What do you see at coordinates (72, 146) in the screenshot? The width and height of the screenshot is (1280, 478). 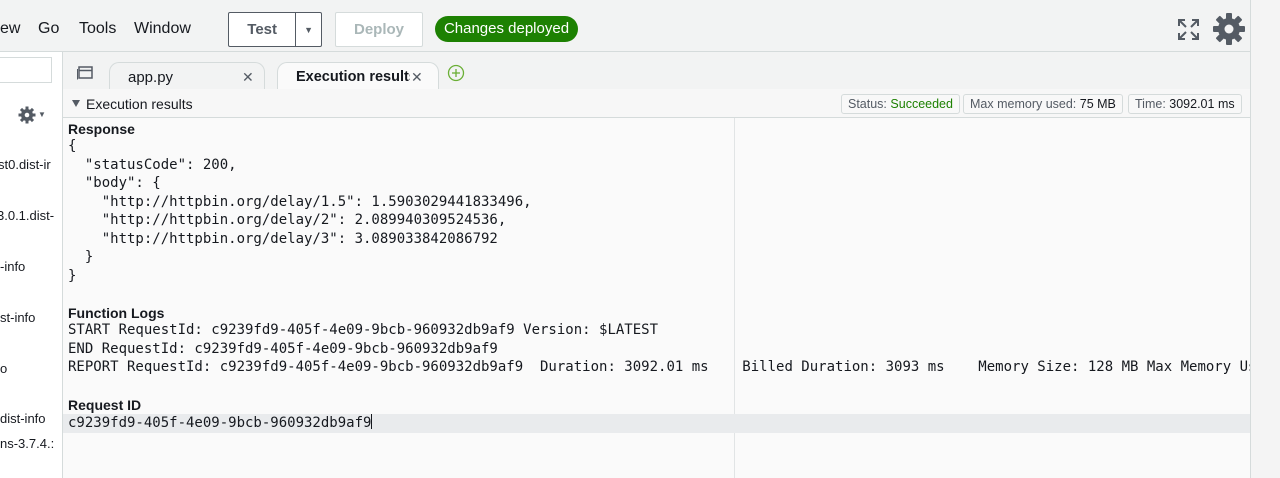 I see `response-line: {` at bounding box center [72, 146].